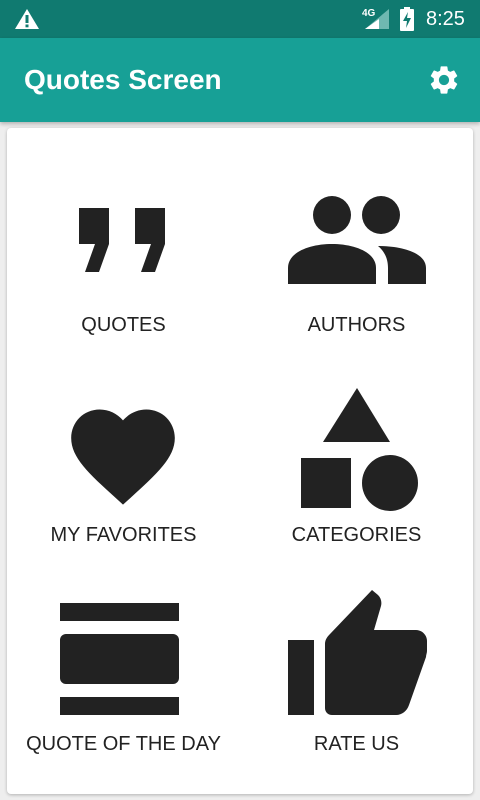  I want to click on my-favorites-tile: MY FAVORITES, so click(123, 495).